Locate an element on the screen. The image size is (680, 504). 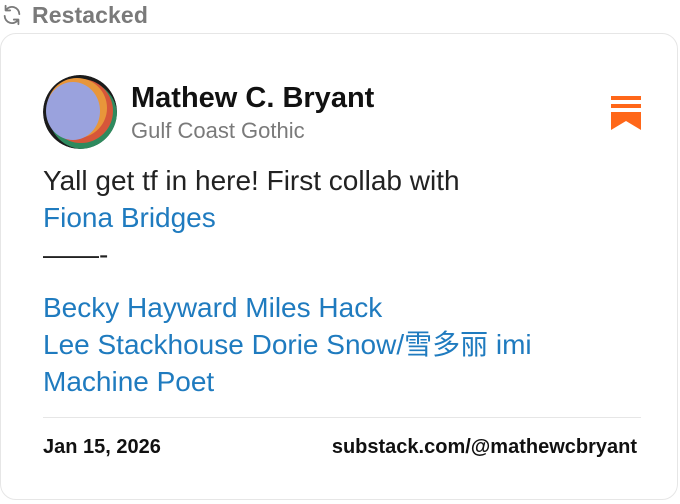
author-avatar is located at coordinates (80, 112).